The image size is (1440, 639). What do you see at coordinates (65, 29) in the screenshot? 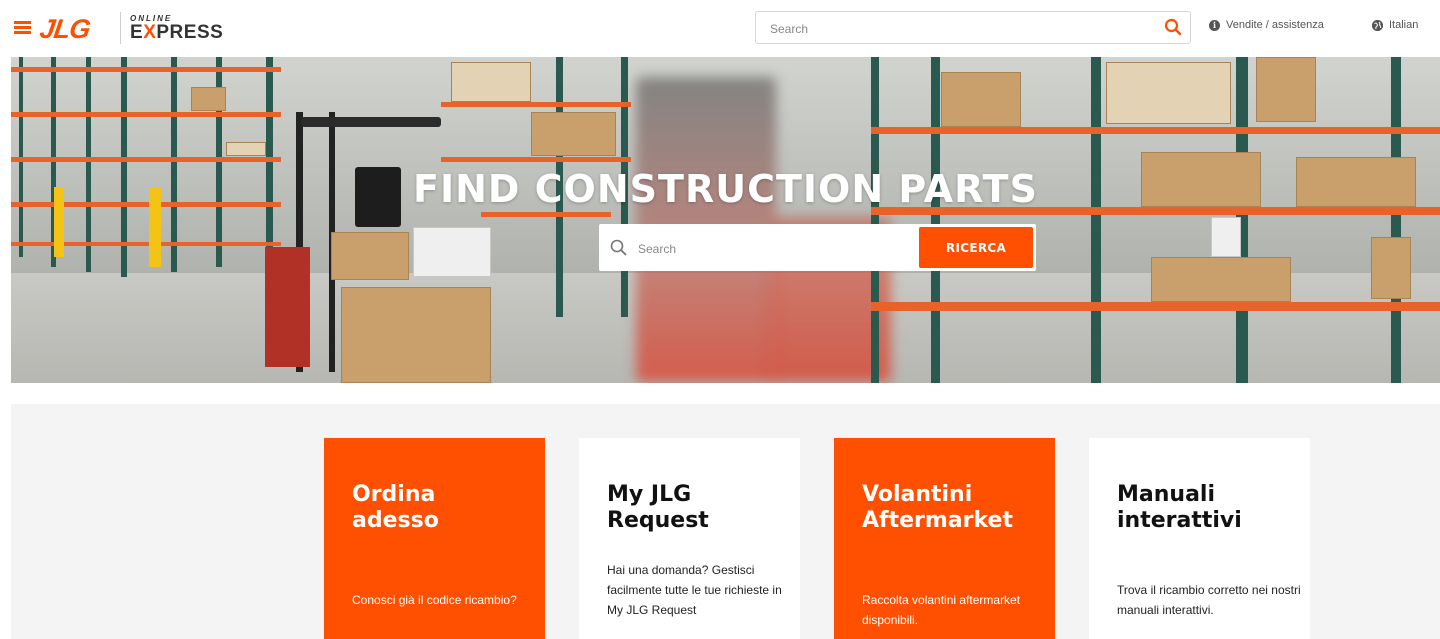
I see `jlg-logo: JLG` at bounding box center [65, 29].